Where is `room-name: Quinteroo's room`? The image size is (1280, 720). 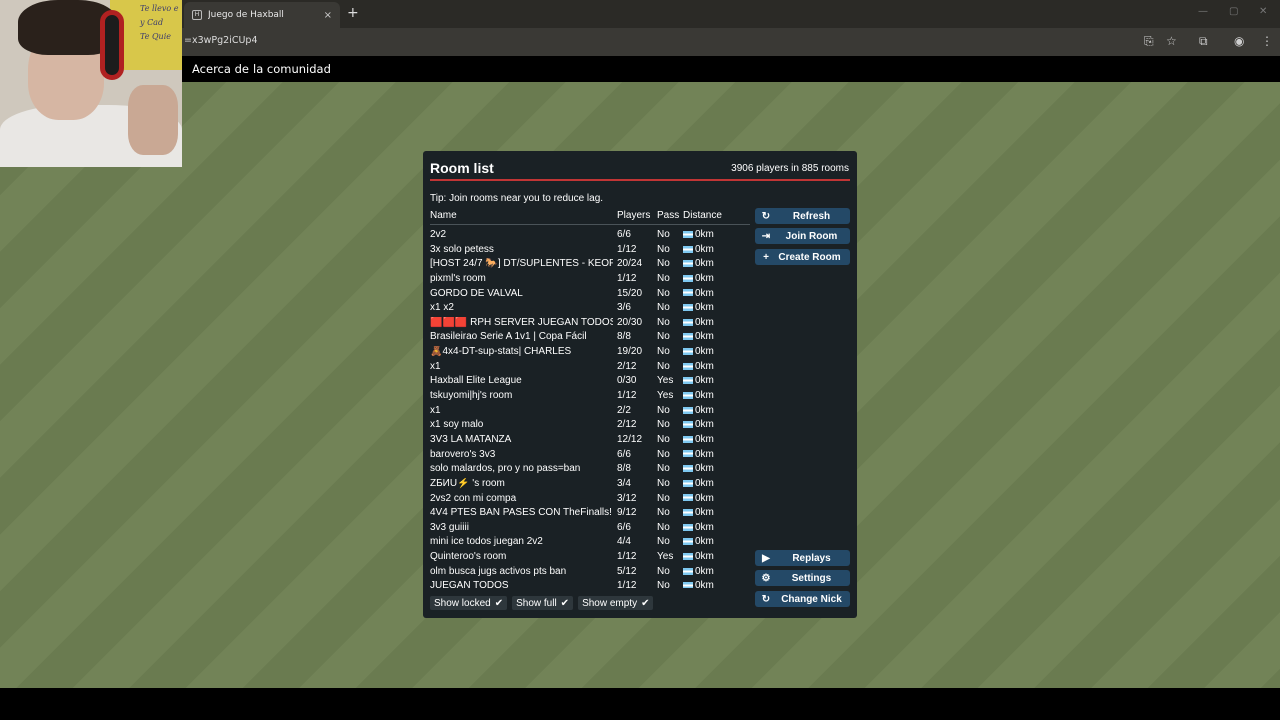 room-name: Quinteroo's room is located at coordinates (468, 557).